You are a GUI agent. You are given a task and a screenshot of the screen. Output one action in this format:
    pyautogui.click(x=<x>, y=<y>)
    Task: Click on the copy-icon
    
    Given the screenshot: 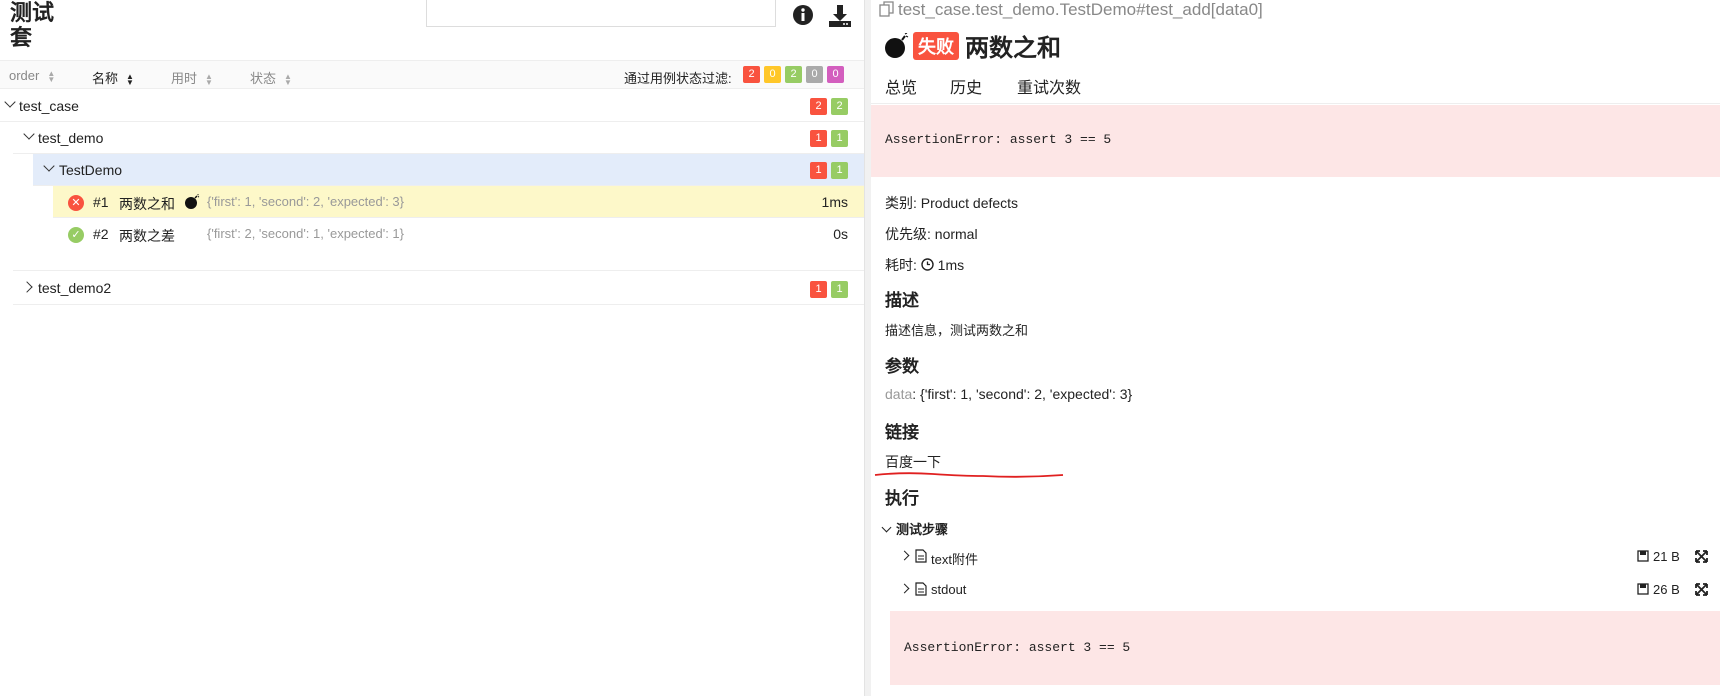 What is the action you would take?
    pyautogui.click(x=887, y=9)
    